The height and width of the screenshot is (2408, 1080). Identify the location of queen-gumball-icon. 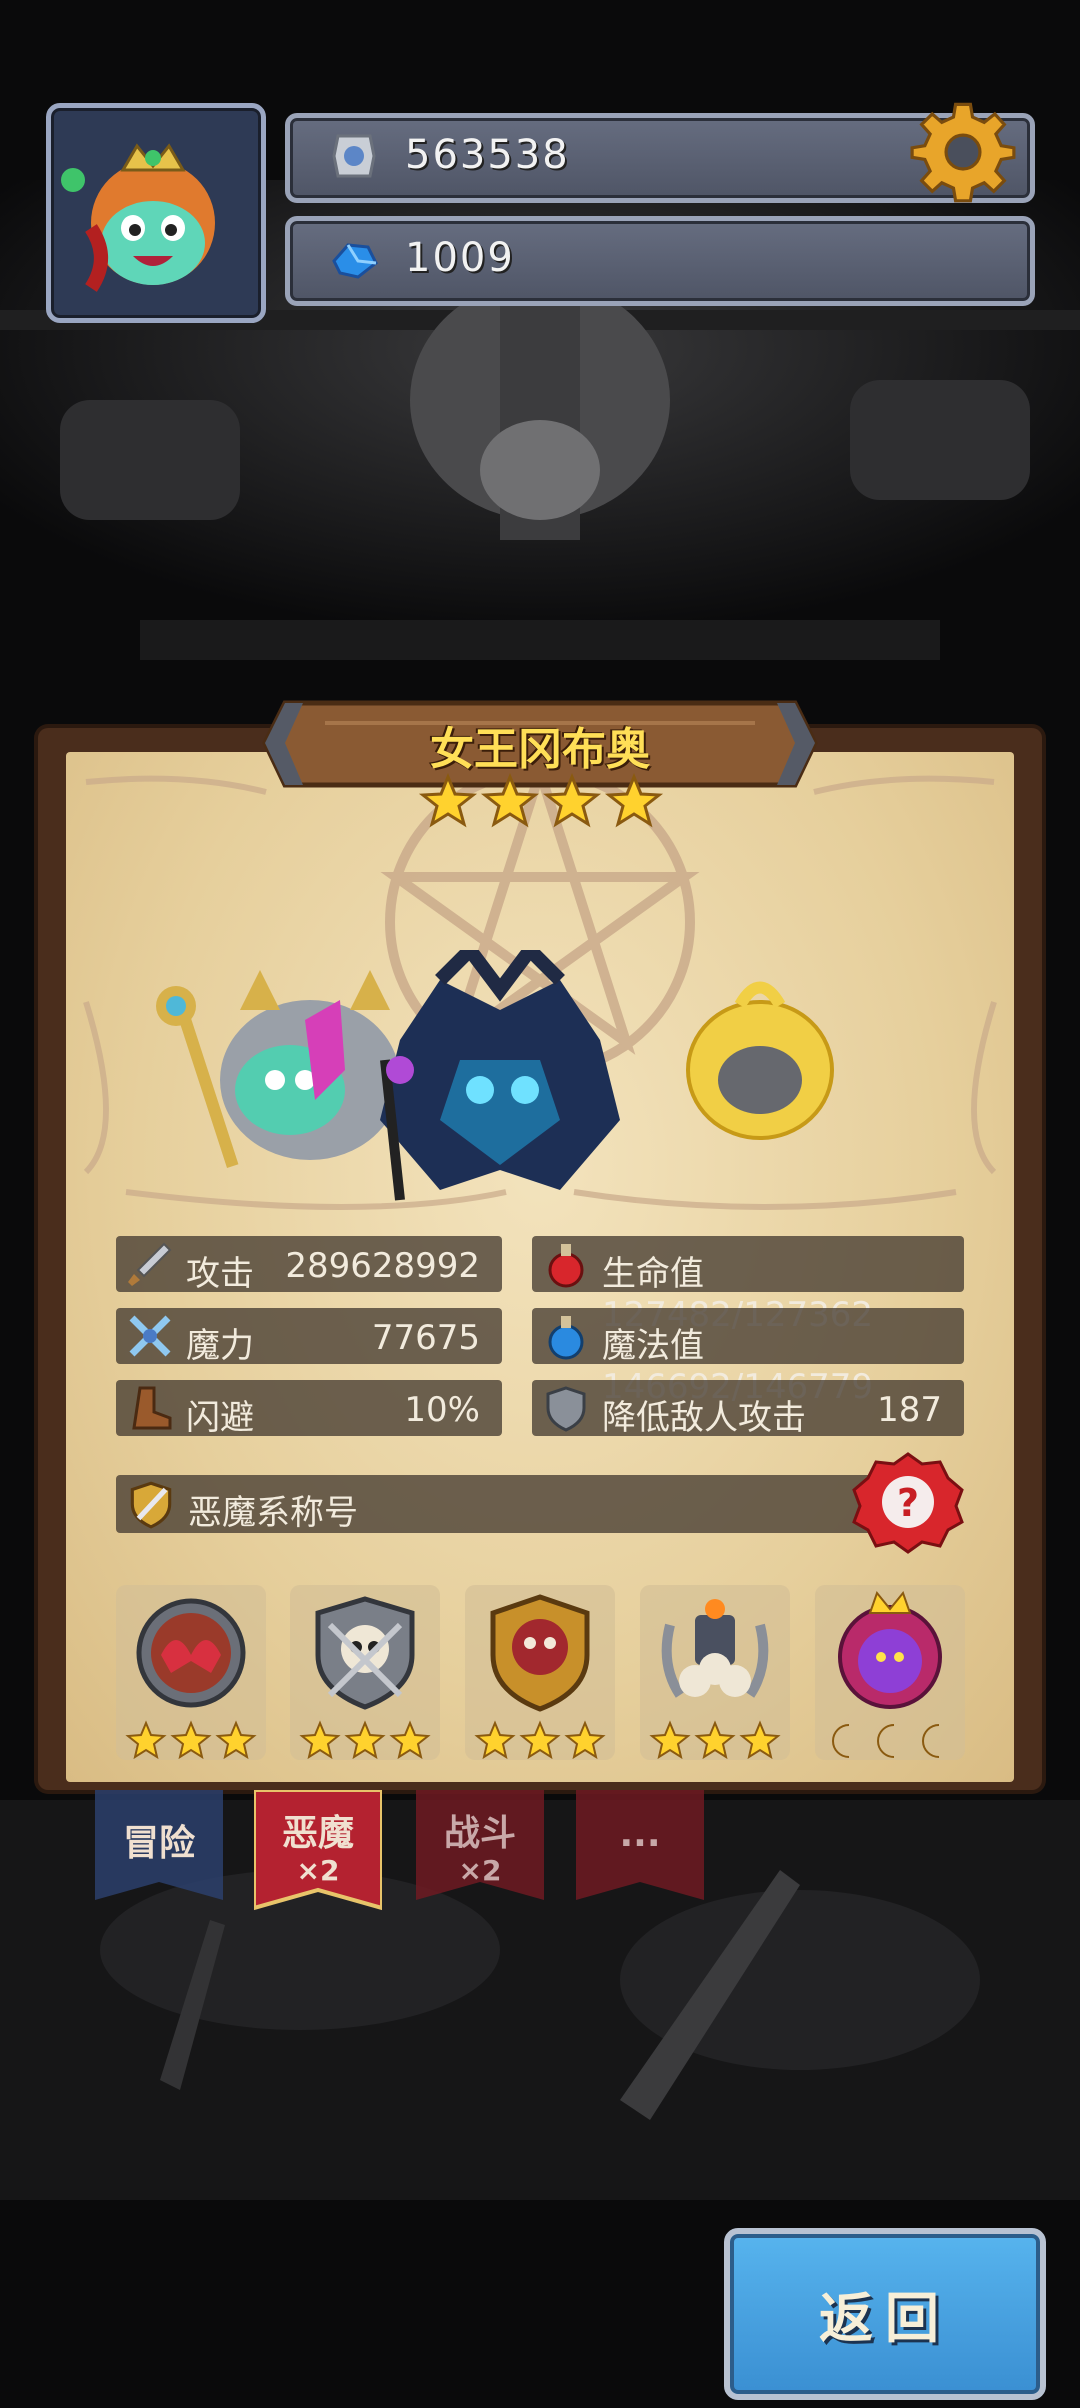
(138, 217).